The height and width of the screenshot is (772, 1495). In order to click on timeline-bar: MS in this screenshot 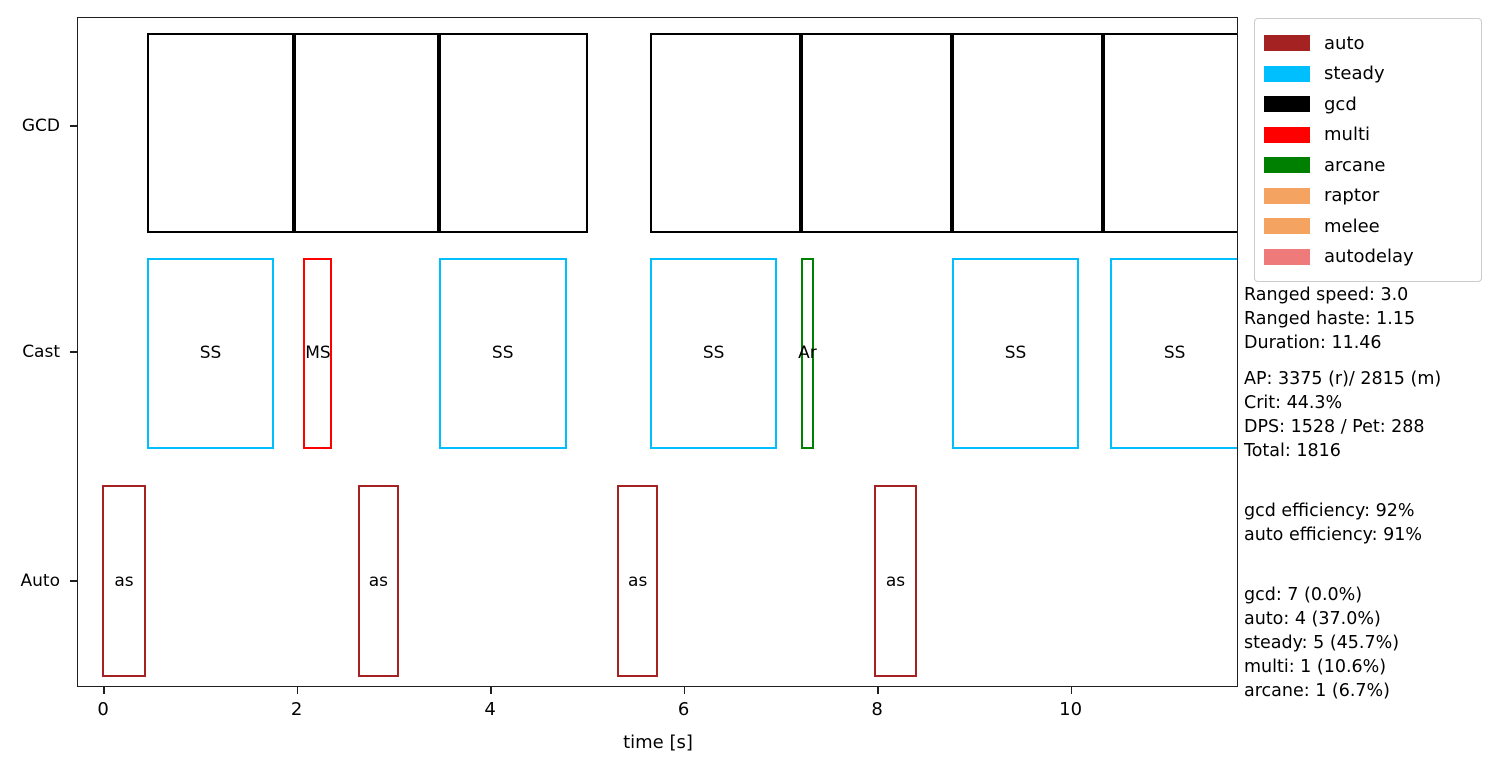, I will do `click(318, 353)`.